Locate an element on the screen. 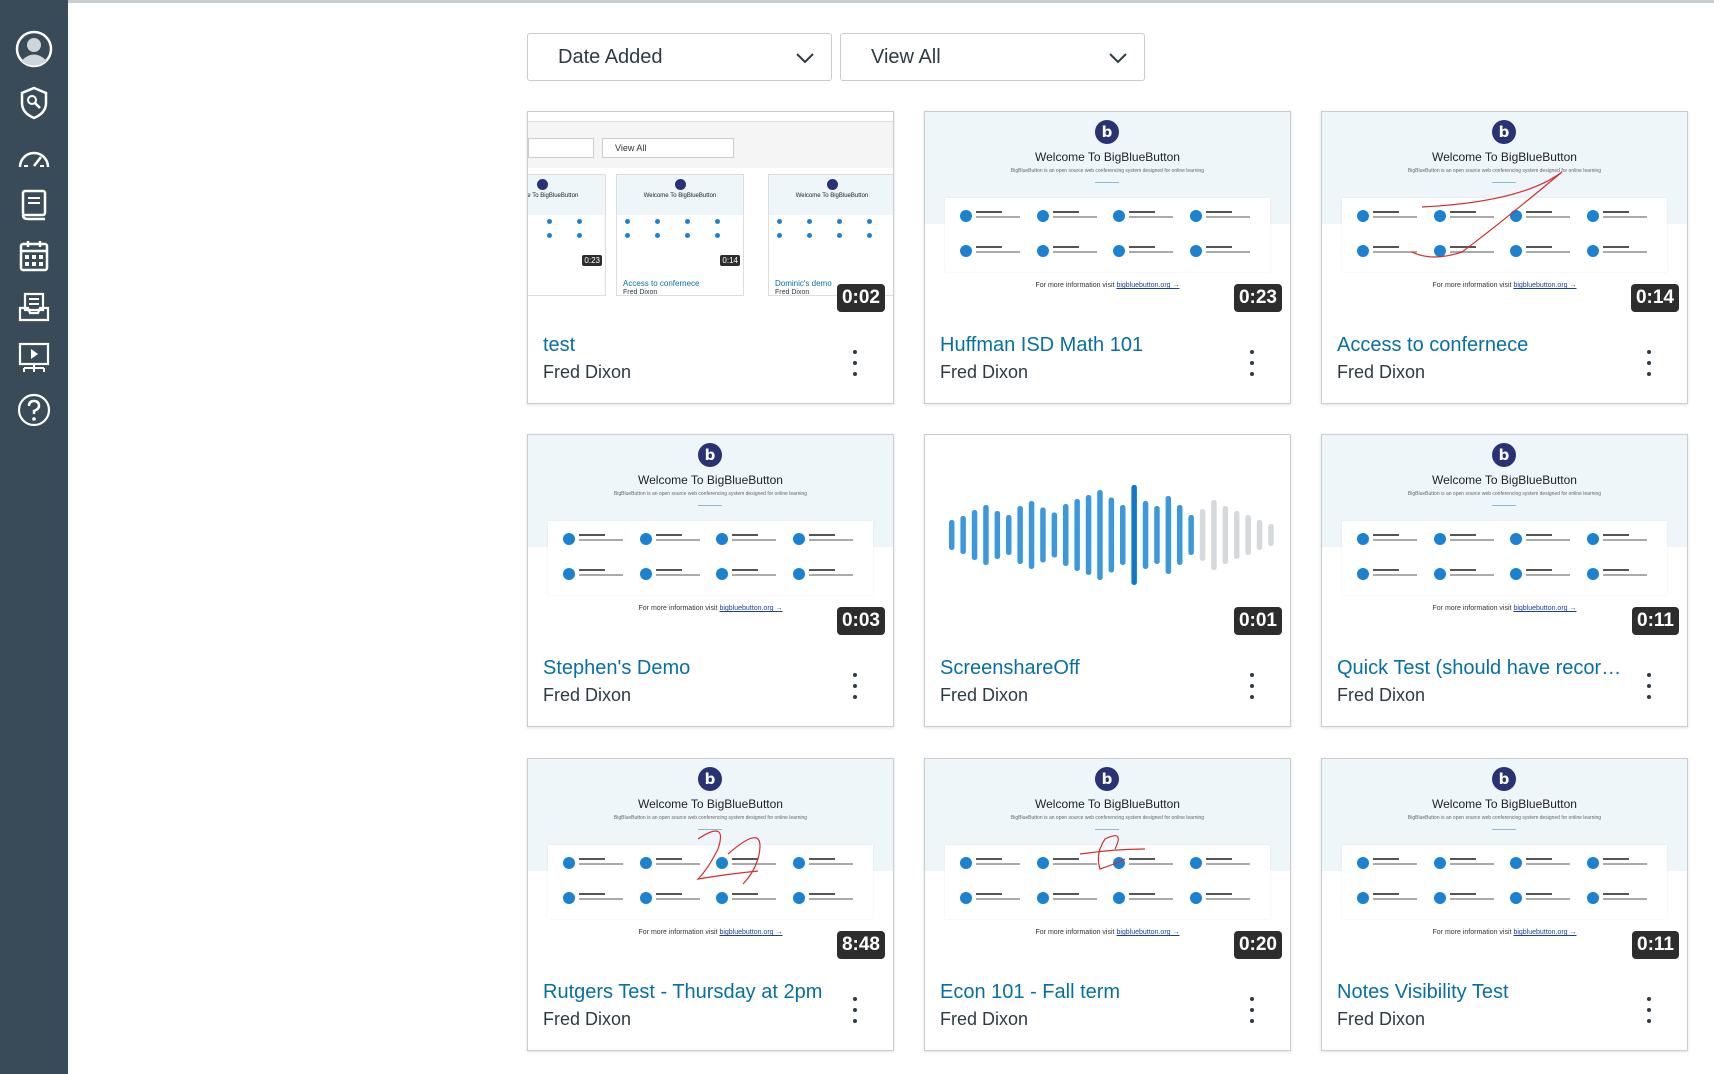  view-dropdown: View All is located at coordinates (992, 57).